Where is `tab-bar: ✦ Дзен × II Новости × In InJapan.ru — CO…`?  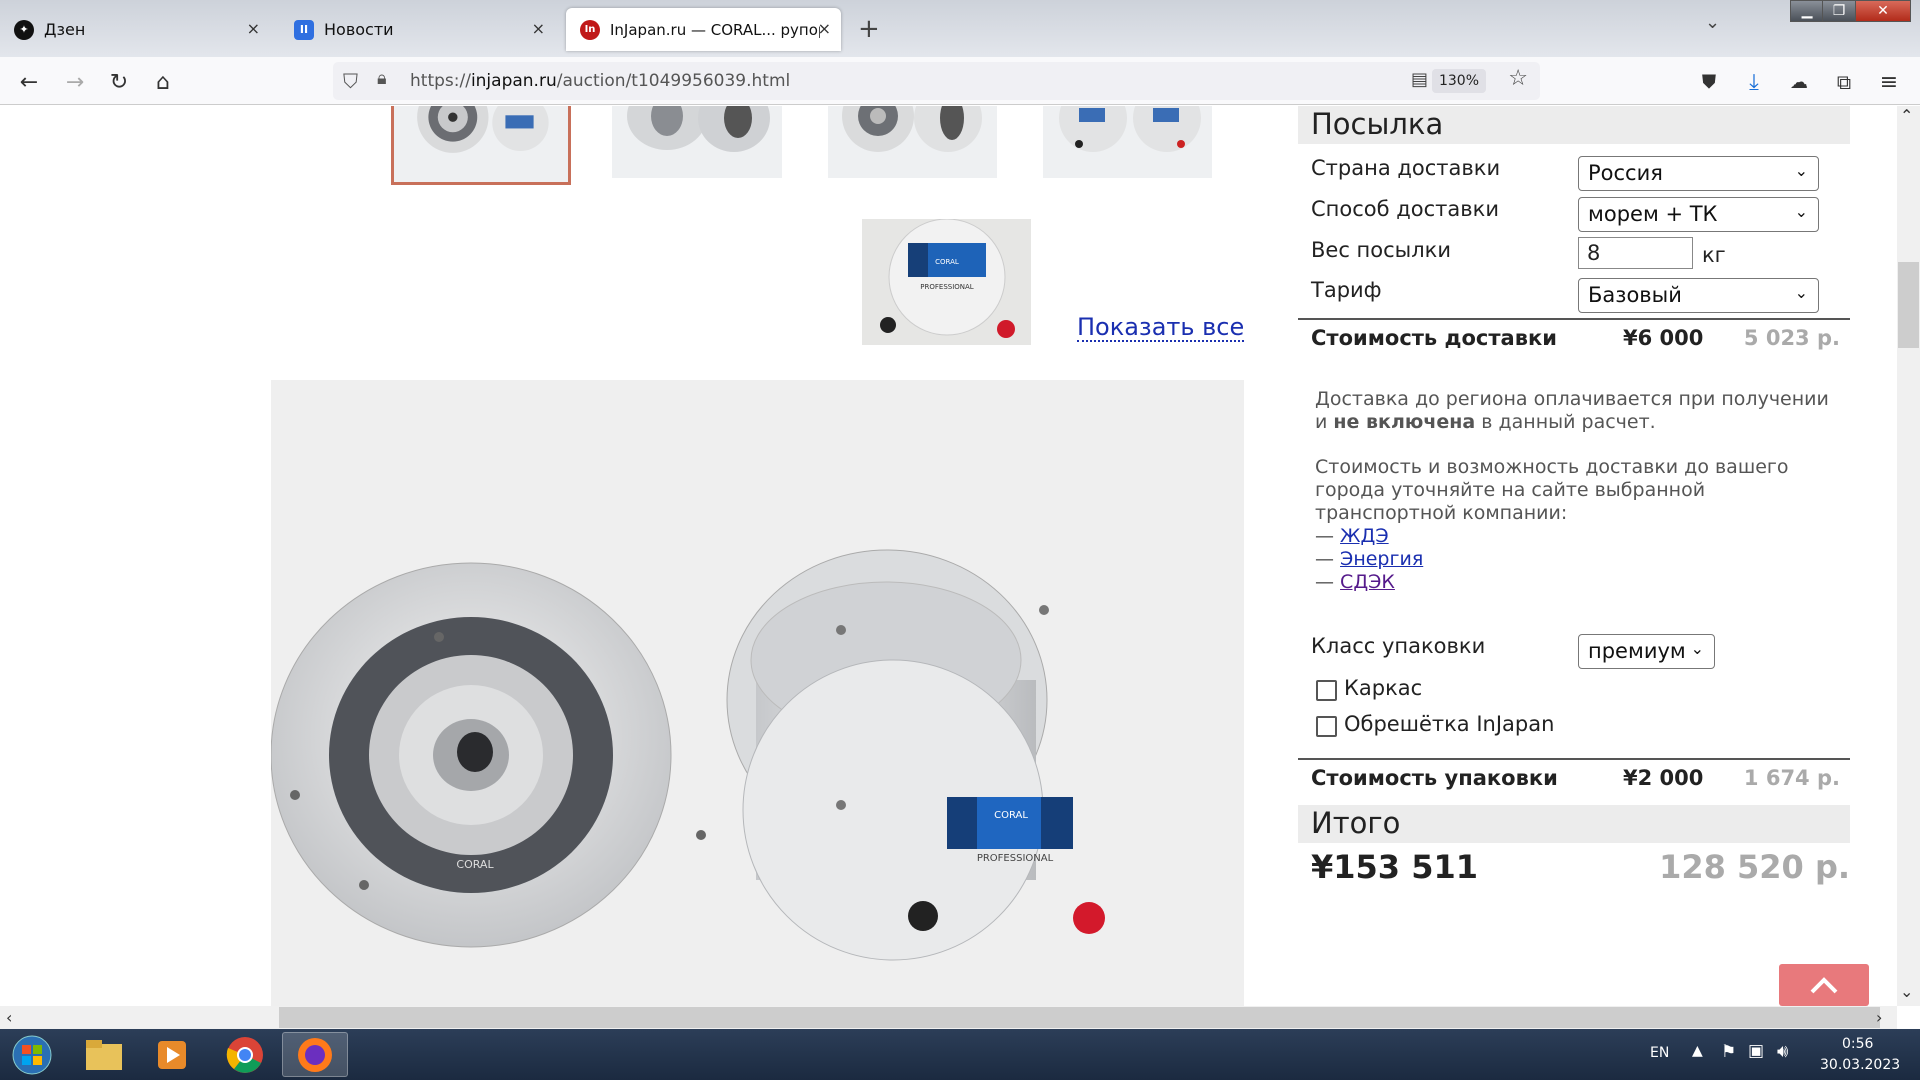 tab-bar: ✦ Дзен × II Новости × In InJapan.ru — CO… is located at coordinates (960, 28).